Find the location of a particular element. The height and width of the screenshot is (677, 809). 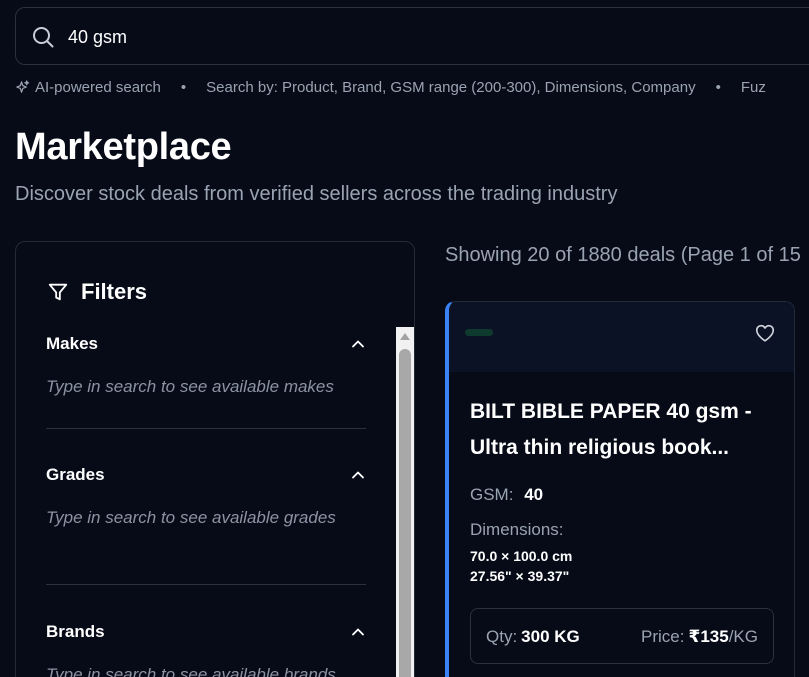

qty-price-box: Qty: 300 KG Price: ₹135/KG is located at coordinates (622, 636).